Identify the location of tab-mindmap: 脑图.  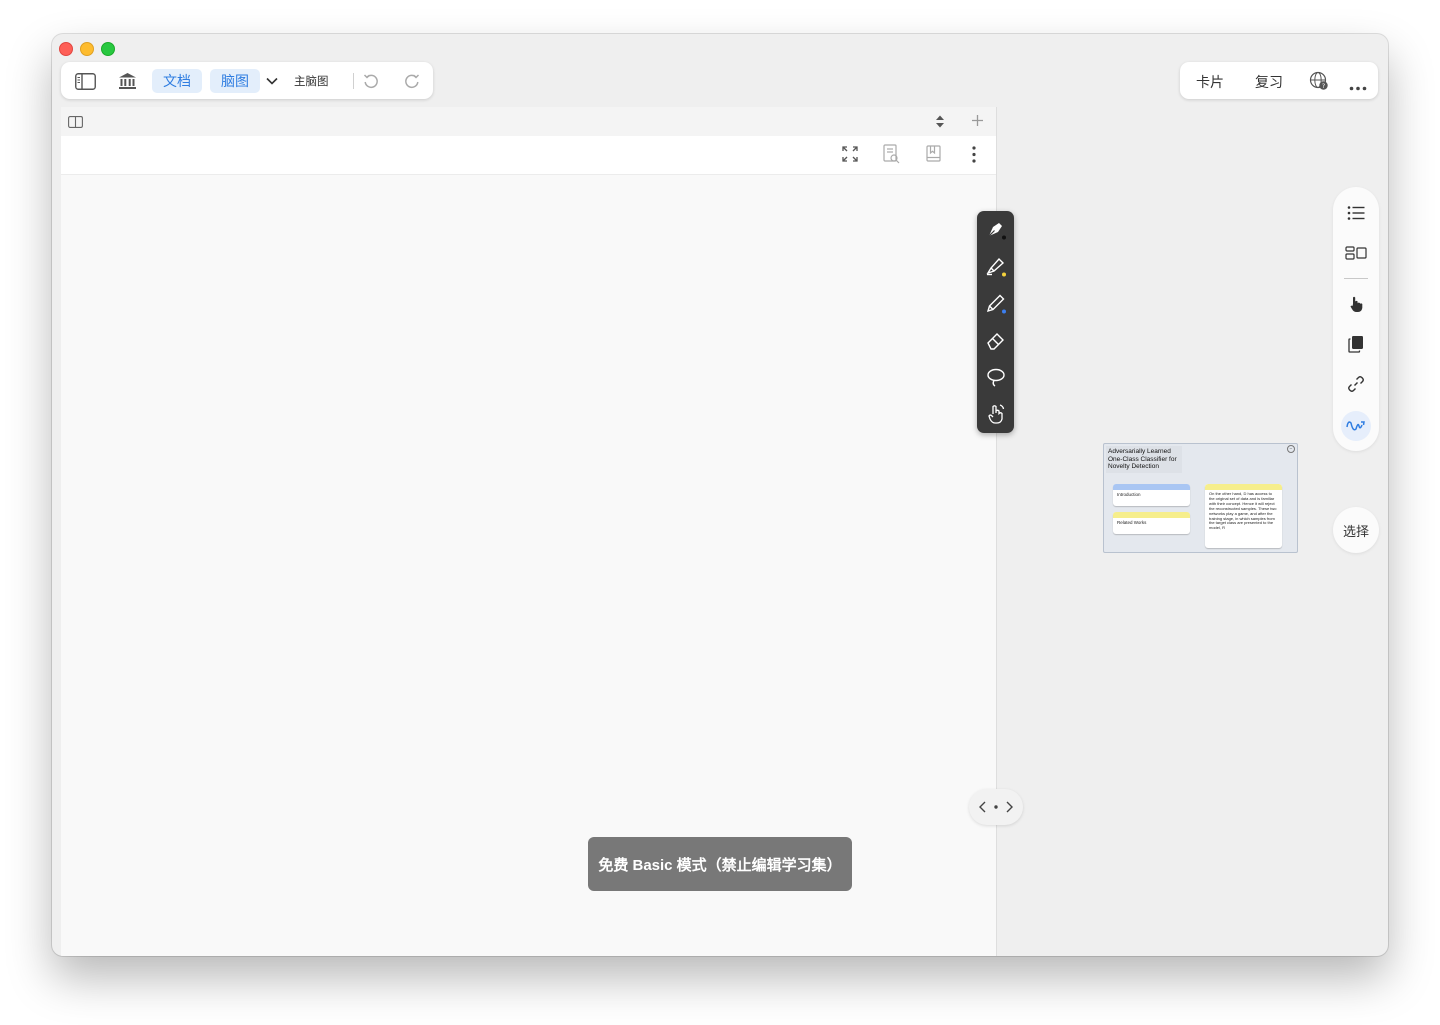
(235, 81).